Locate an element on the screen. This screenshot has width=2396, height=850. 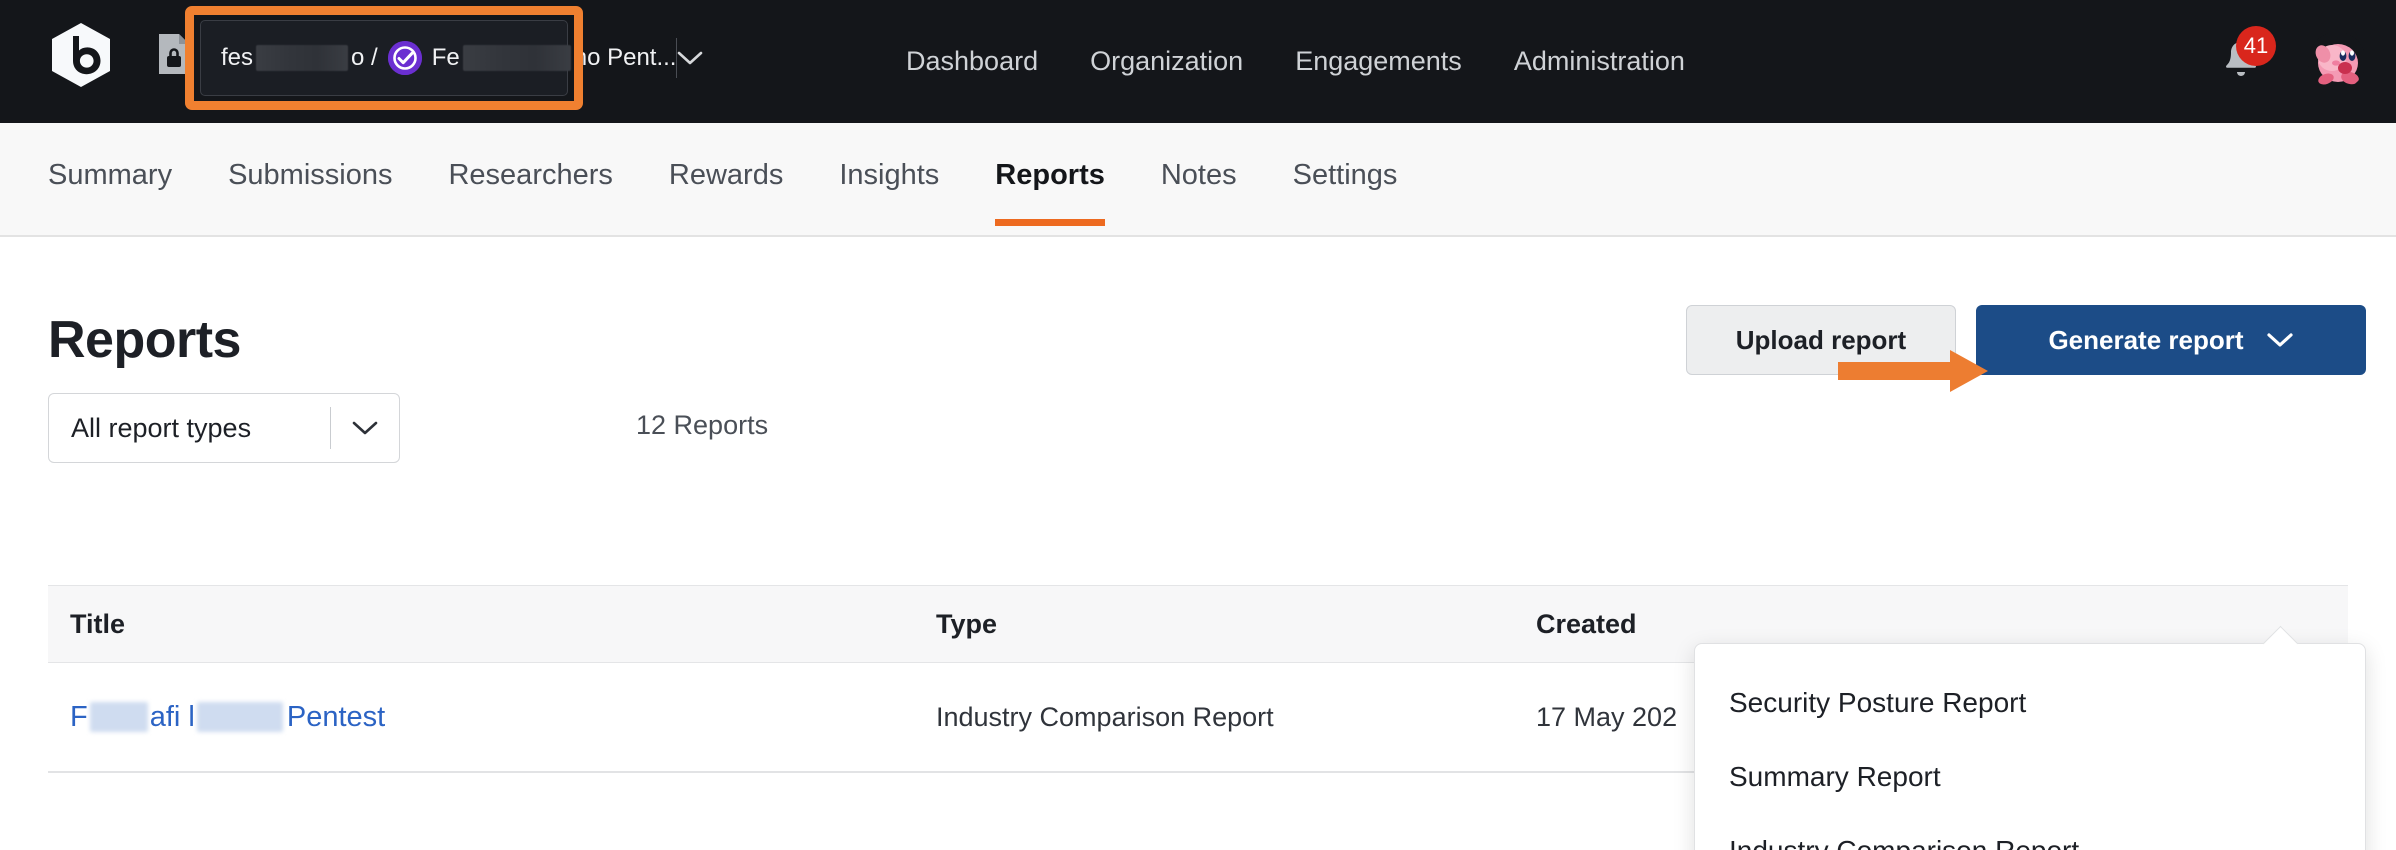
report-type-filter: All report types is located at coordinates (224, 428).